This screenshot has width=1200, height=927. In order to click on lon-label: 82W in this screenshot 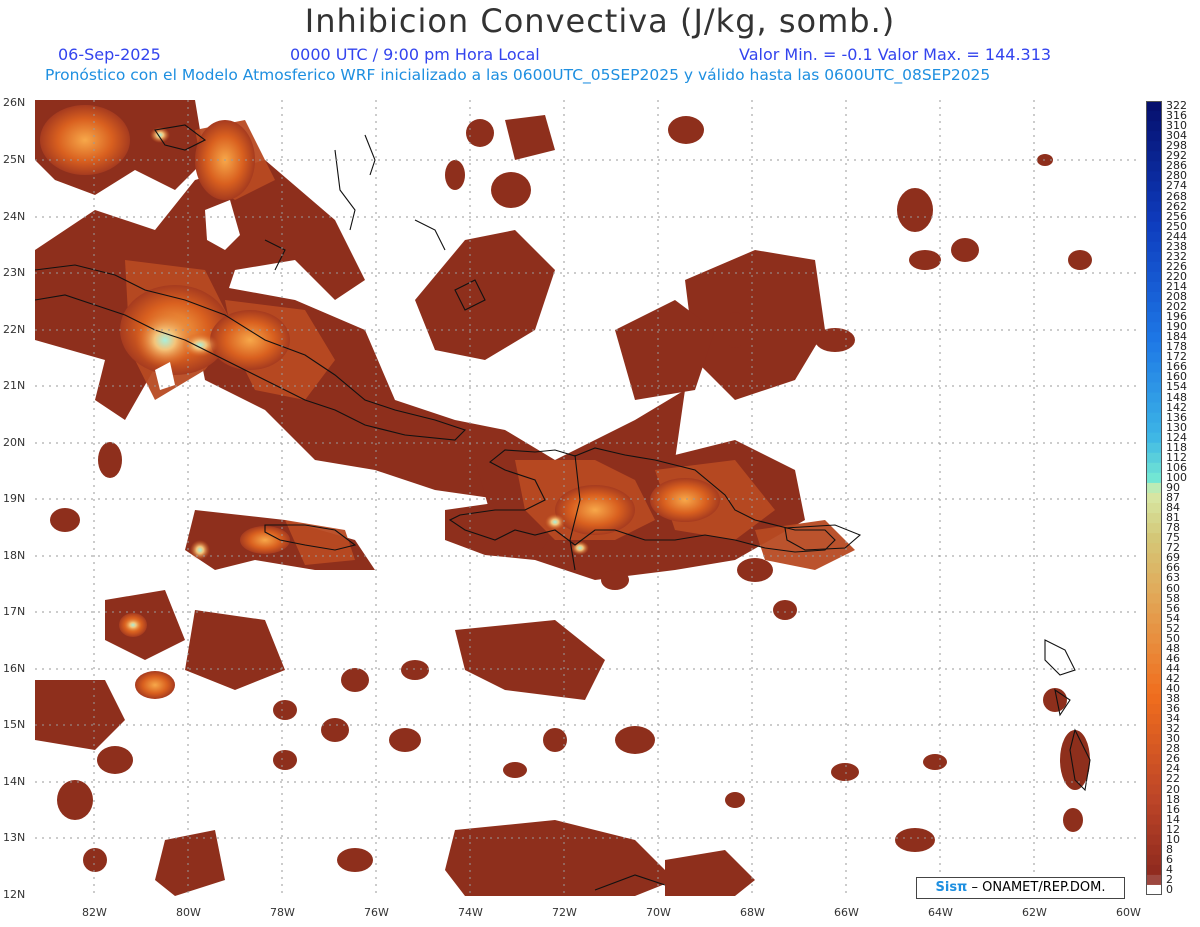, I will do `click(94, 912)`.